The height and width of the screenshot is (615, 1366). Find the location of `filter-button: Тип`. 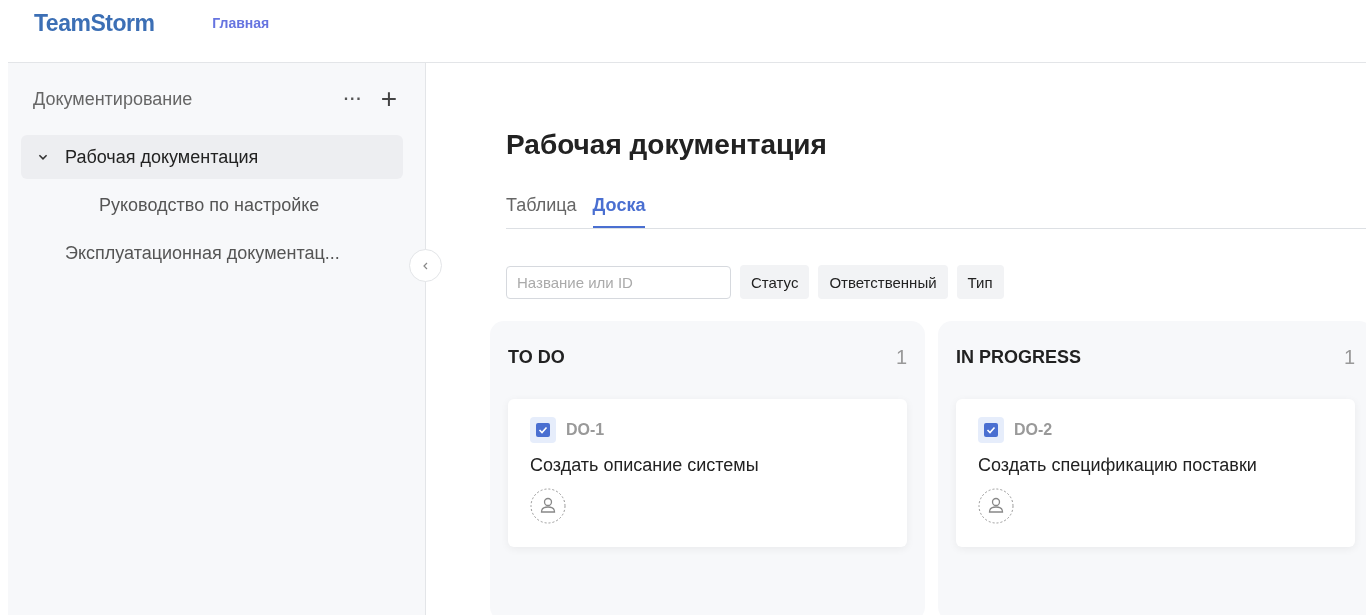

filter-button: Тип is located at coordinates (980, 282).